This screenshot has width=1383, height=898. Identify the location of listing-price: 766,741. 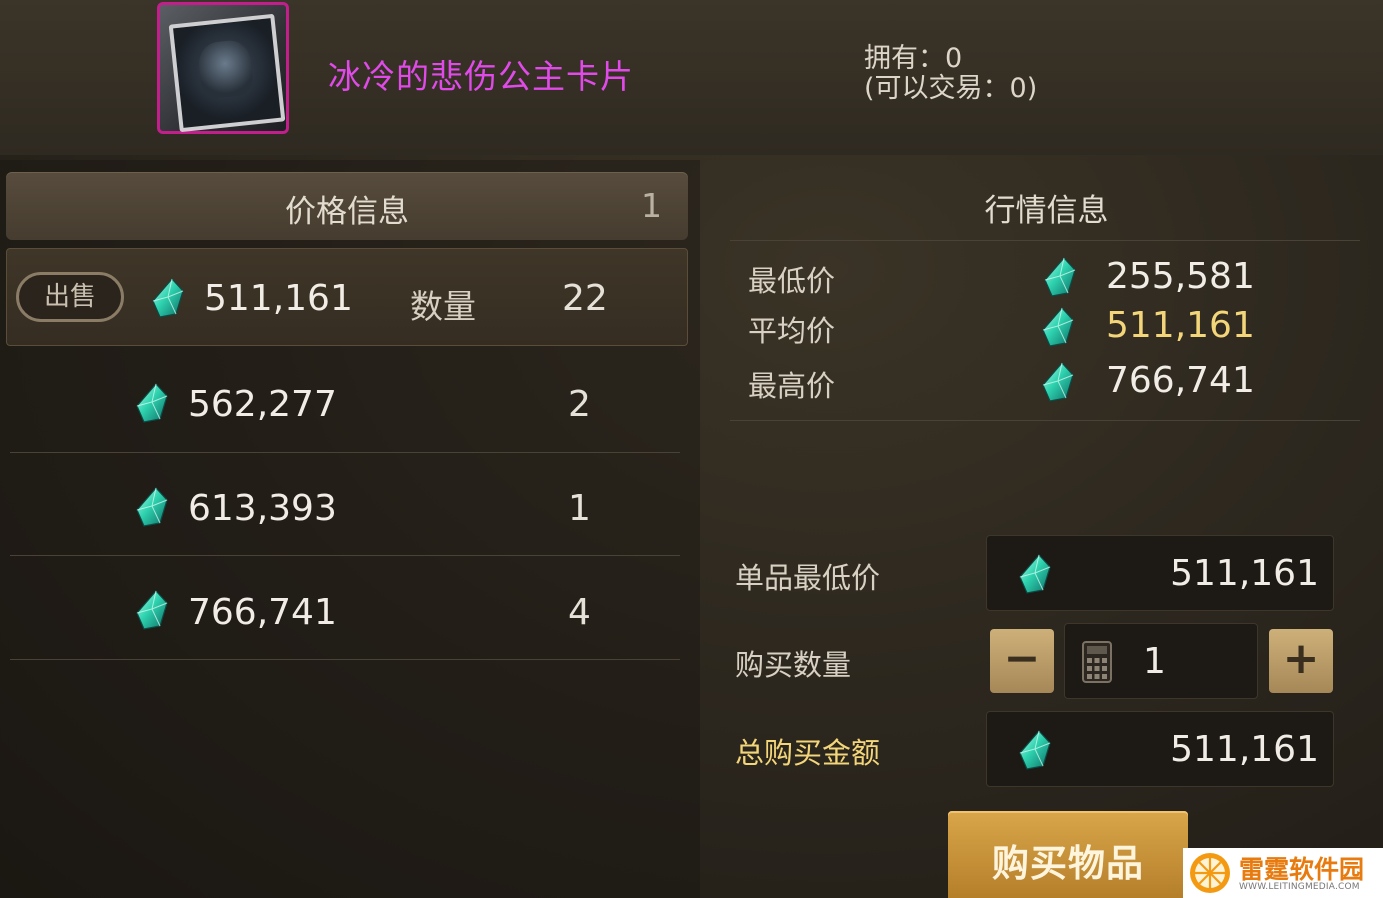
(262, 612).